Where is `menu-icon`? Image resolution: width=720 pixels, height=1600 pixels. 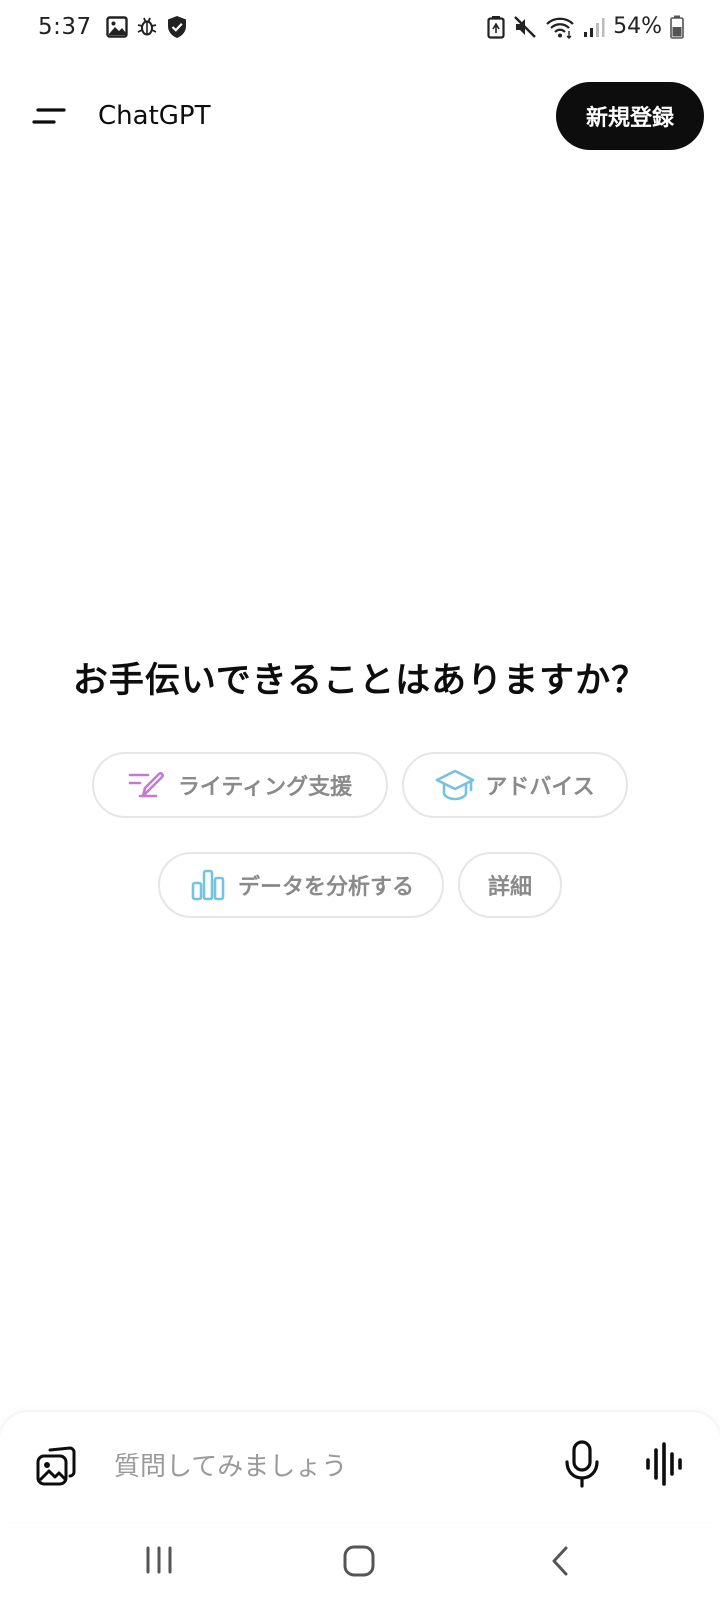
menu-icon is located at coordinates (50, 116).